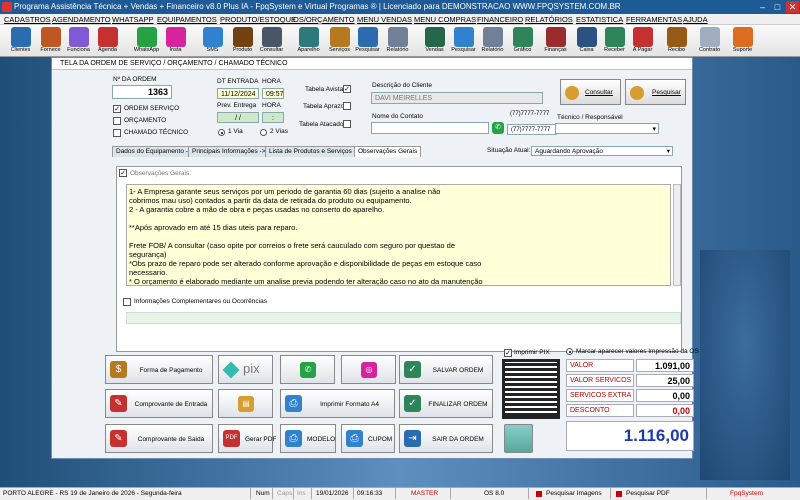 The image size is (800, 500). I want to click on orcamento-checkbox, so click(117, 121).